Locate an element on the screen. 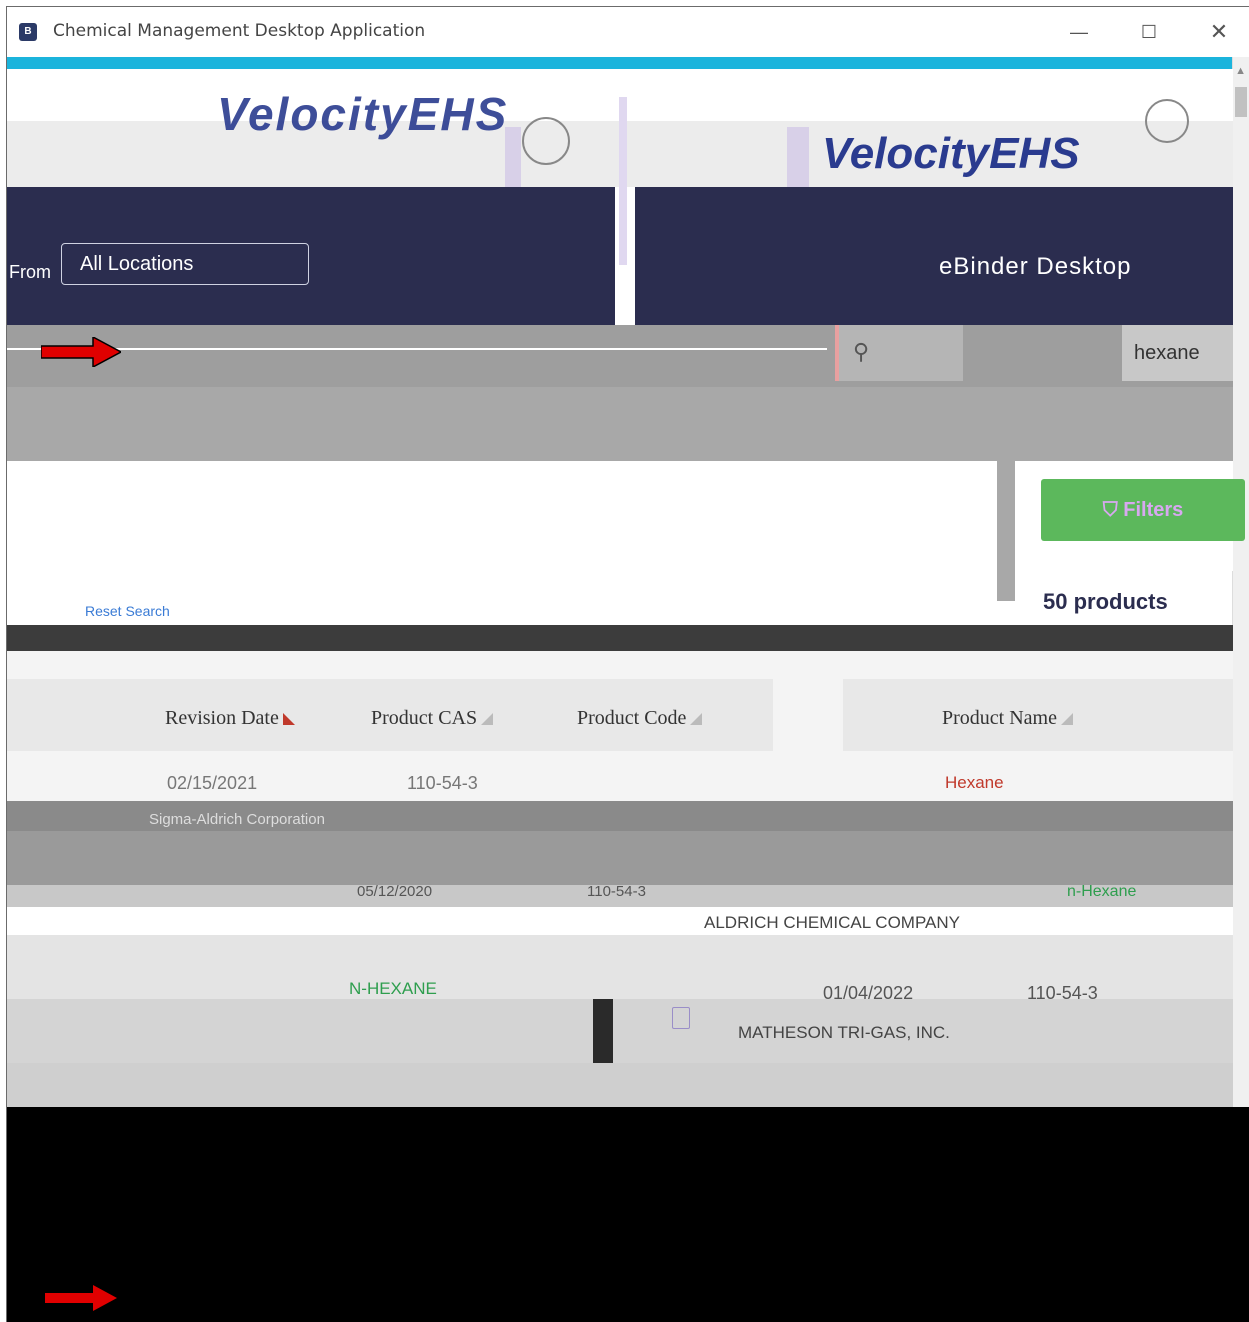 Image resolution: width=1249 pixels, height=1322 pixels. row-date: 02/15/2021 is located at coordinates (212, 783).